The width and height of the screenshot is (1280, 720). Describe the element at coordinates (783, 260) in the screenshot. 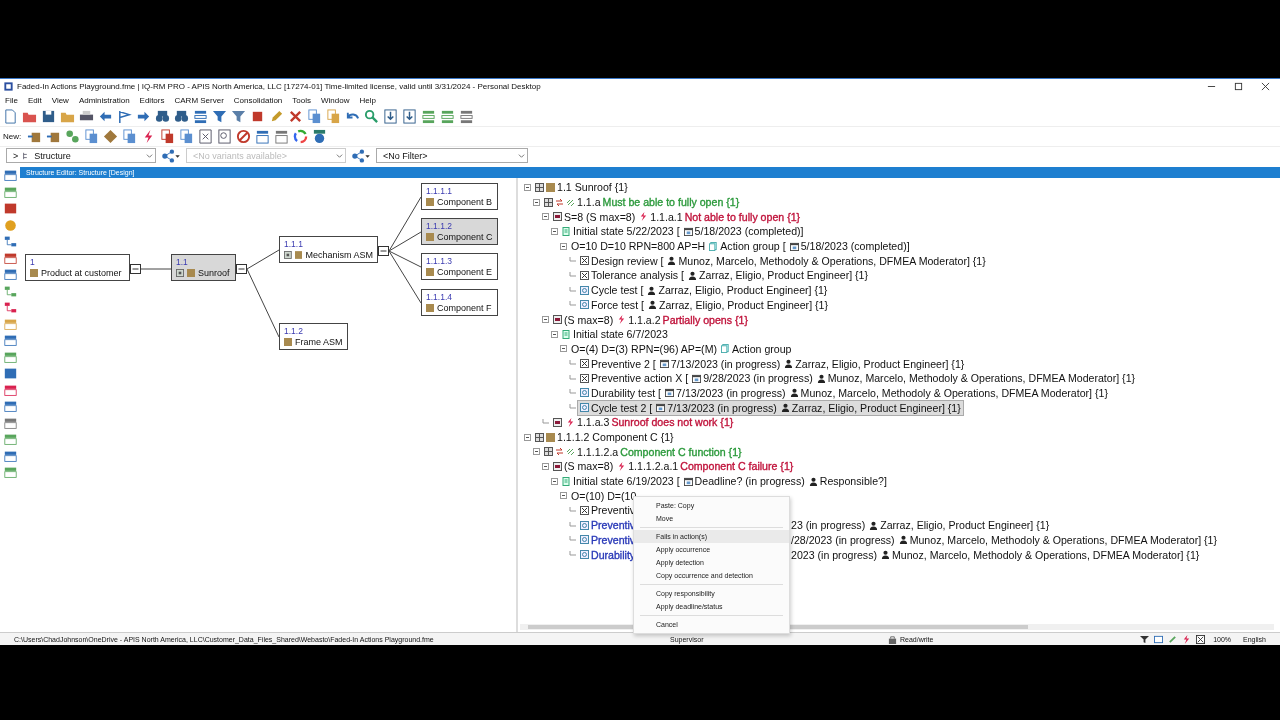

I see `tree-item: Design review [ Munoz, Marcelo, Methodoly & Operations, DFMEA Moderator] {1}` at that location.